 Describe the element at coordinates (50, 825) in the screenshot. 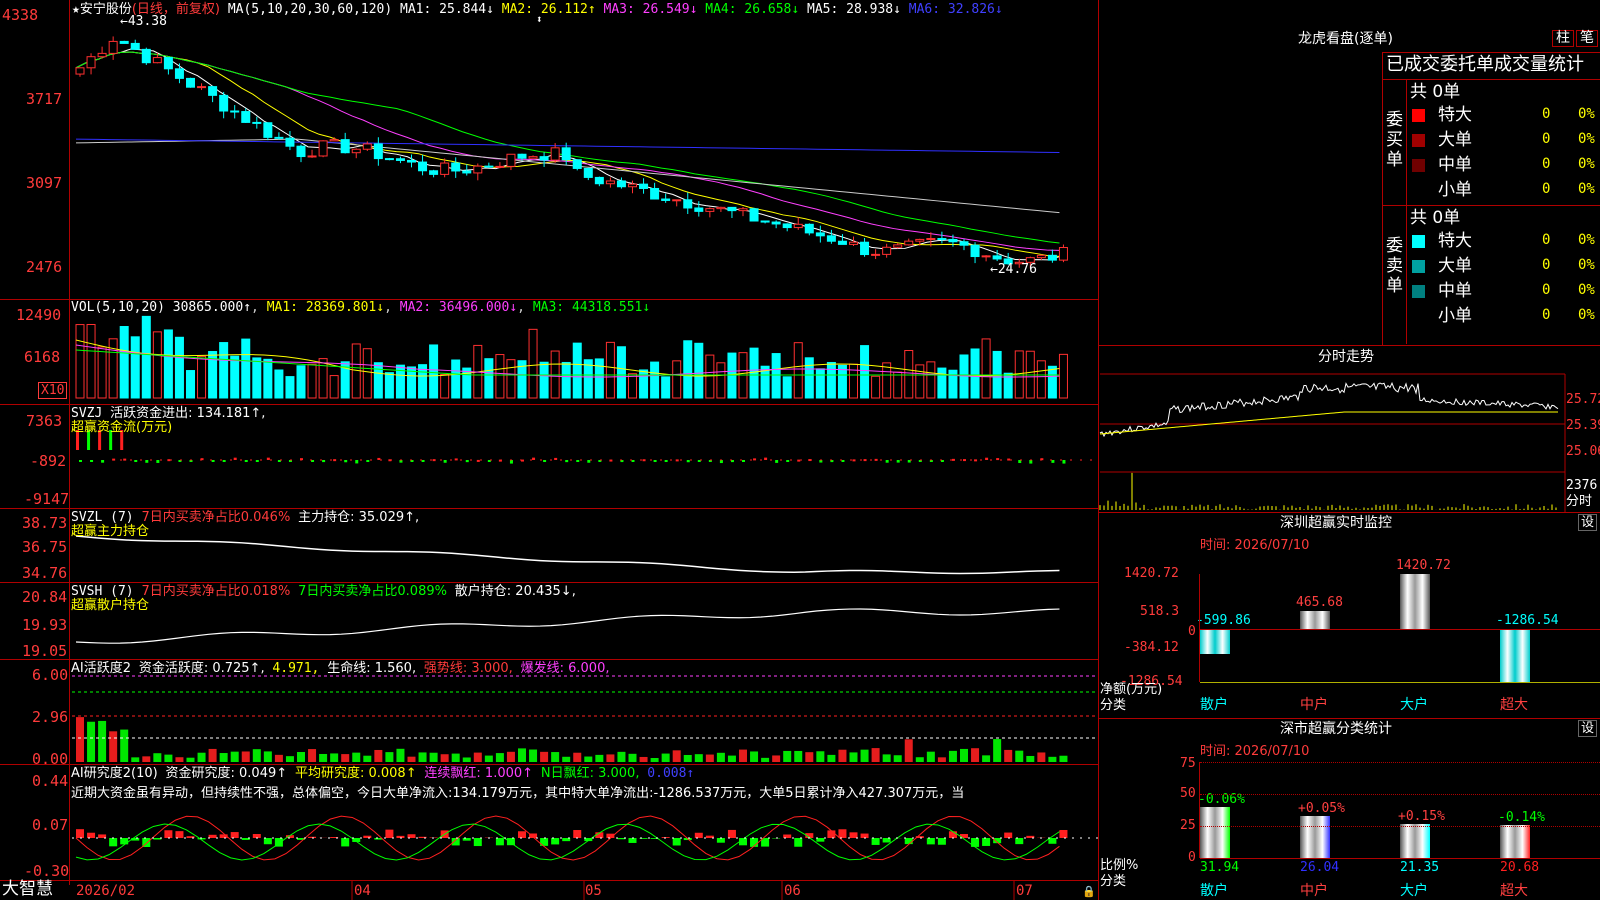

I see `ai2-tick-2: 0.07` at that location.